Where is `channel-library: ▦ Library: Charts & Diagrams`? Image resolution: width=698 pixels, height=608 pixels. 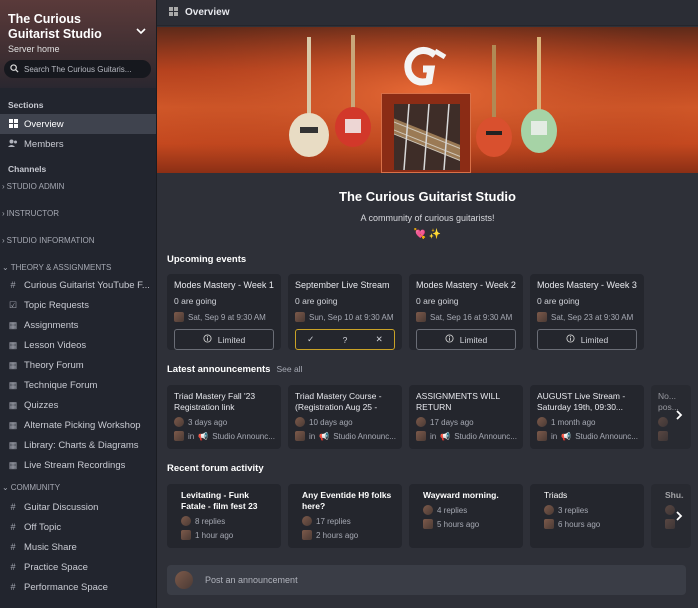
channel-library: ▦ Library: Charts & Diagrams is located at coordinates (78, 445).